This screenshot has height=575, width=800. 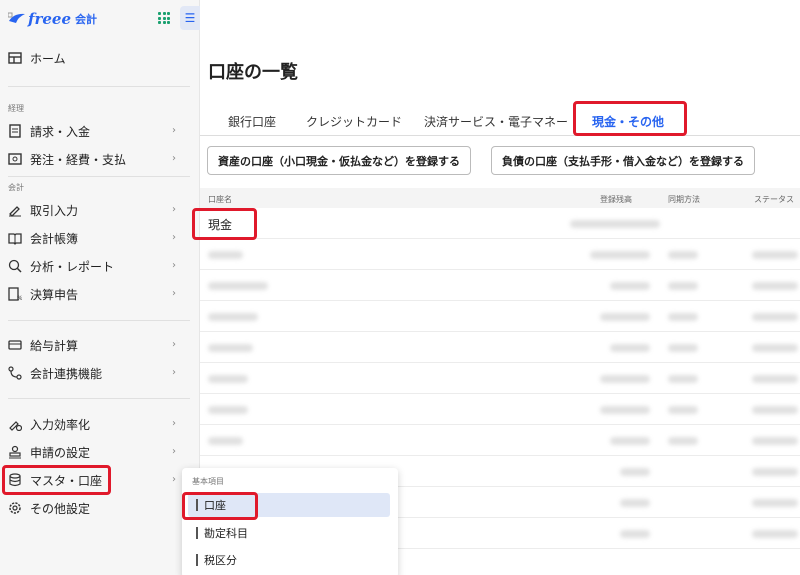 What do you see at coordinates (684, 199) in the screenshot?
I see `column-header-sync-method: 同期方法` at bounding box center [684, 199].